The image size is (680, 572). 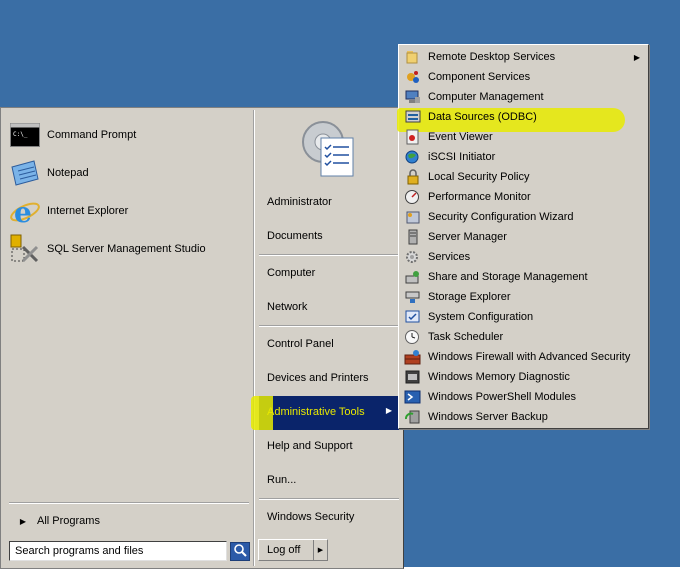 I want to click on component-services-icon, so click(x=414, y=77).